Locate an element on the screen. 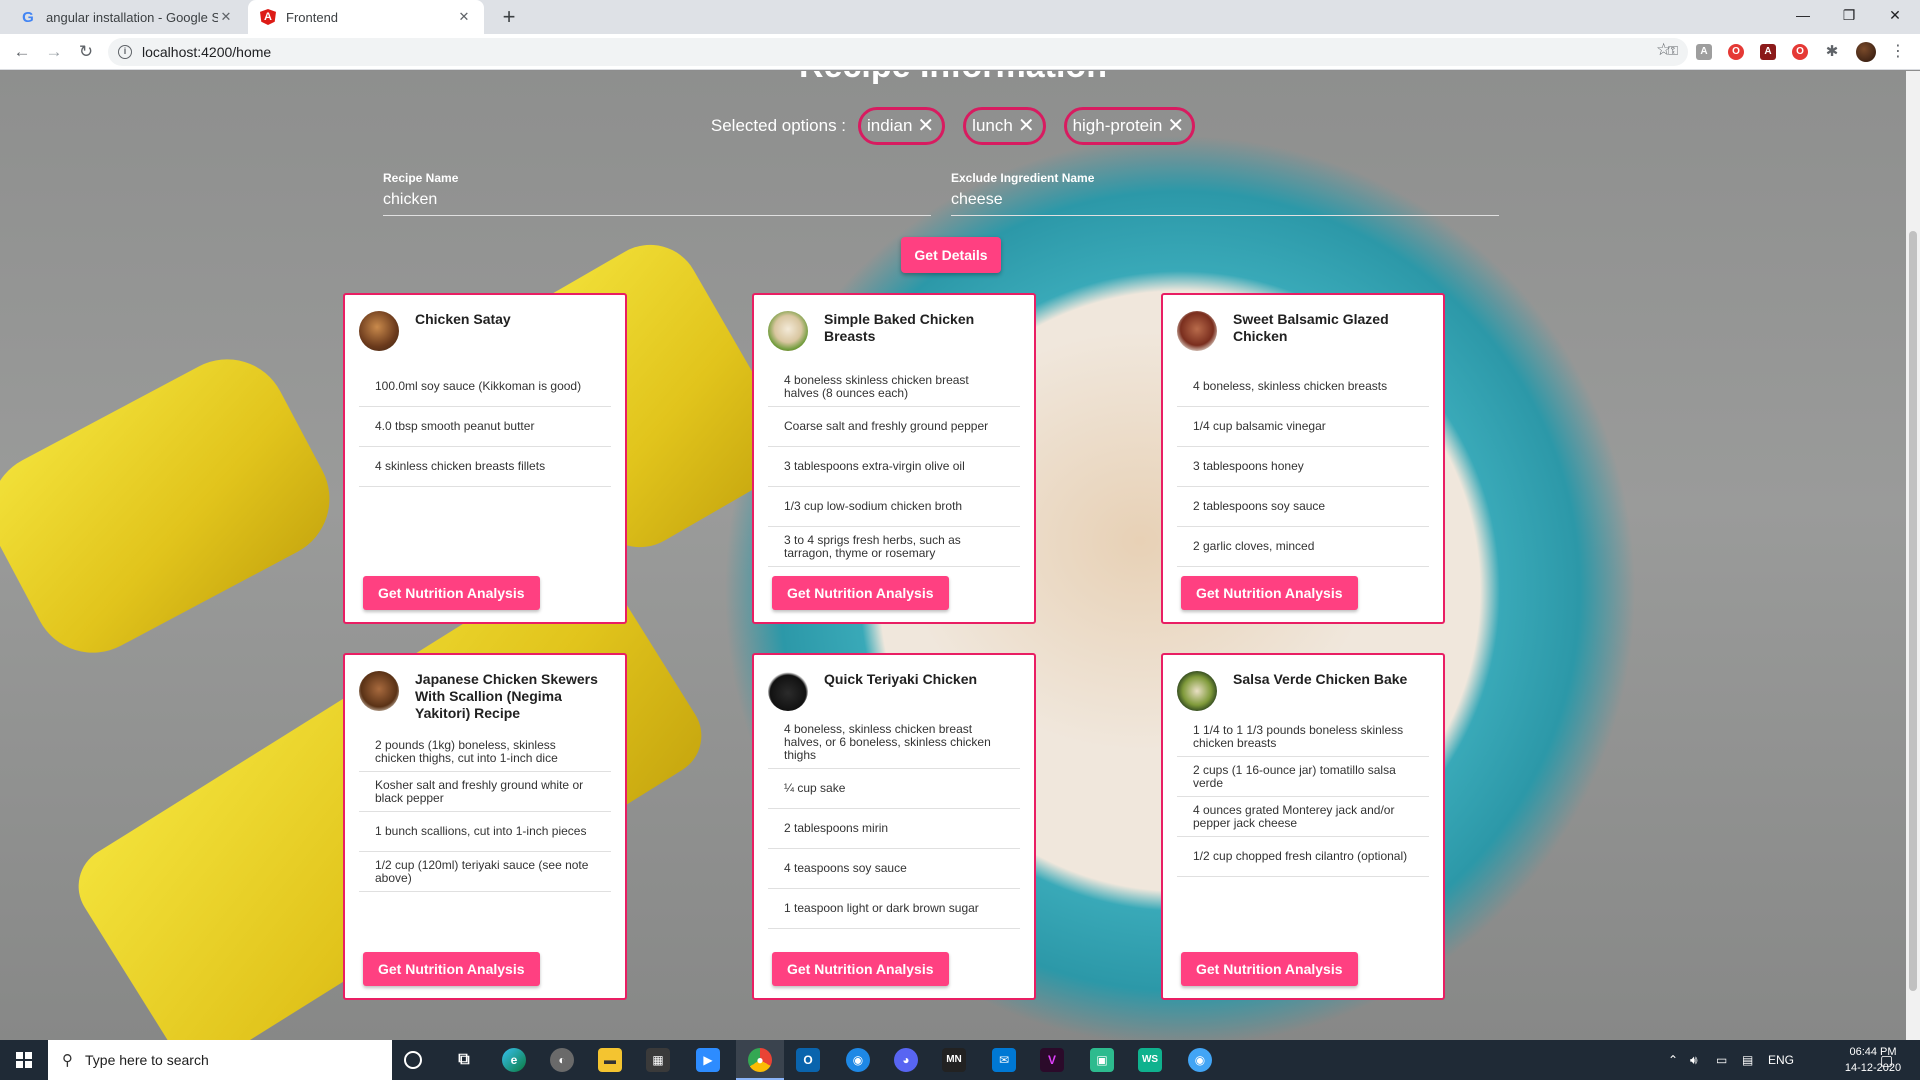 This screenshot has width=1920, height=1080. back-button: ← is located at coordinates (22, 52).